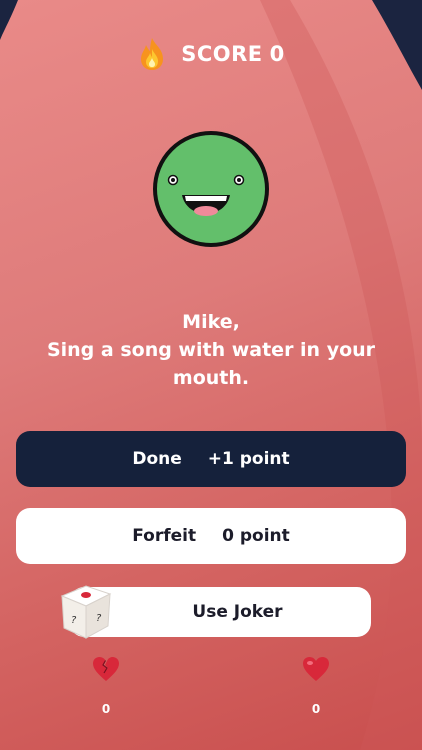  I want to click on score-value: 0, so click(277, 54).